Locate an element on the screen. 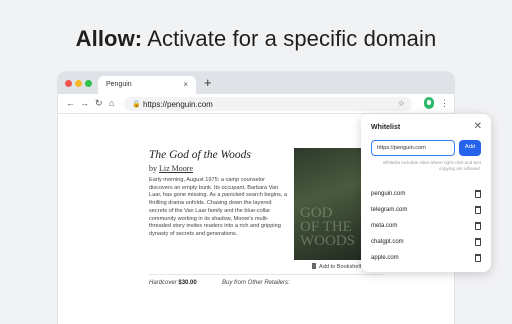 The height and width of the screenshot is (324, 512). browser-menu-icon: ⋮ is located at coordinates (444, 103).